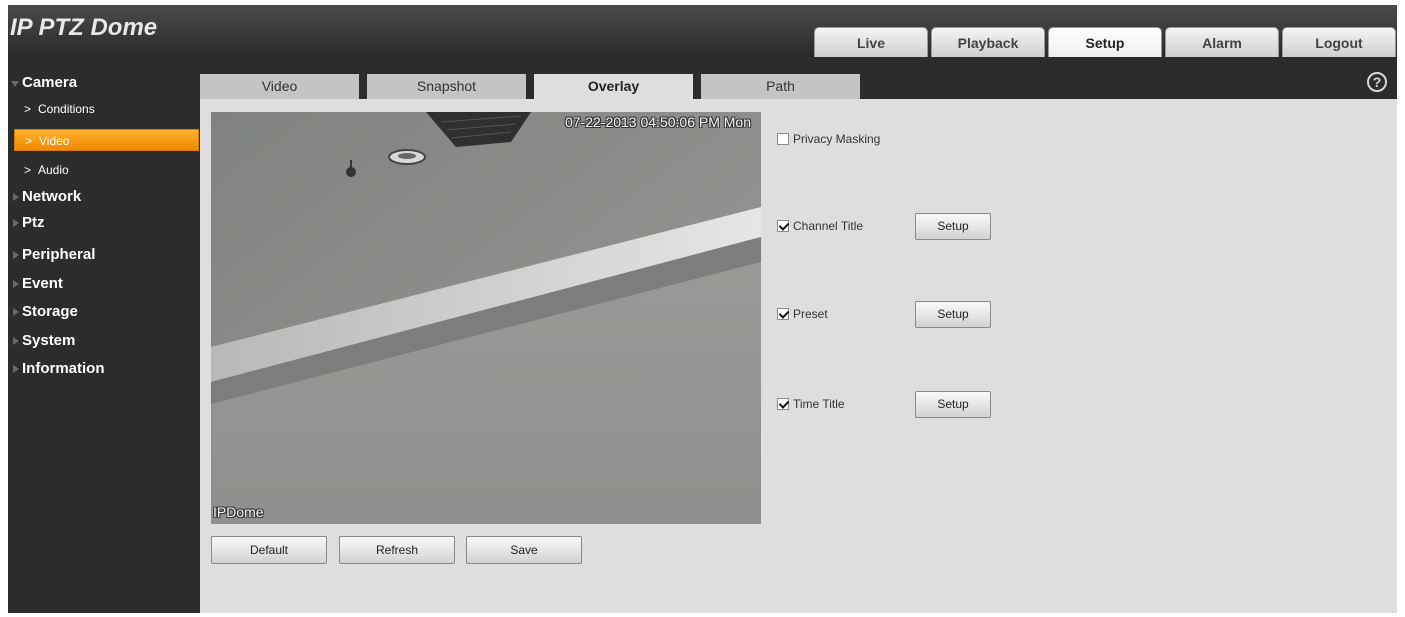 The width and height of the screenshot is (1405, 617). Describe the element at coordinates (810, 314) in the screenshot. I see `preset-label: Preset` at that location.